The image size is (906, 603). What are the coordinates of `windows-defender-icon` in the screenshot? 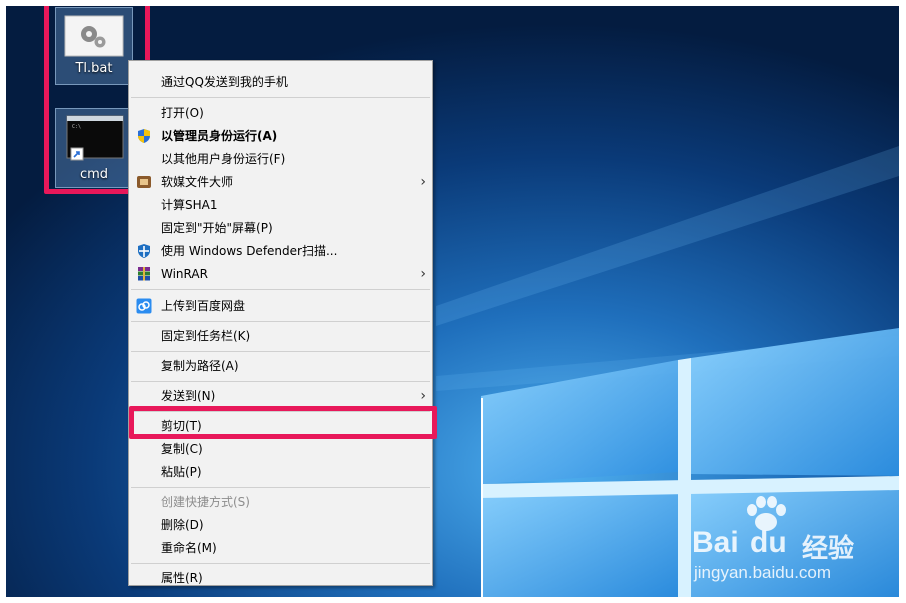 It's located at (144, 251).